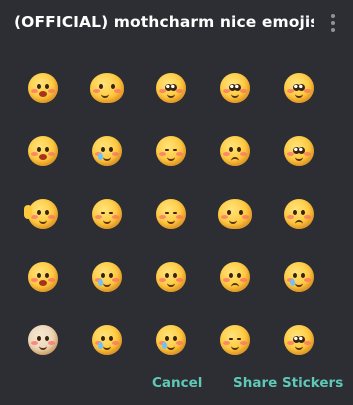  I want to click on share-stickers-button: Share Stickers, so click(288, 383).